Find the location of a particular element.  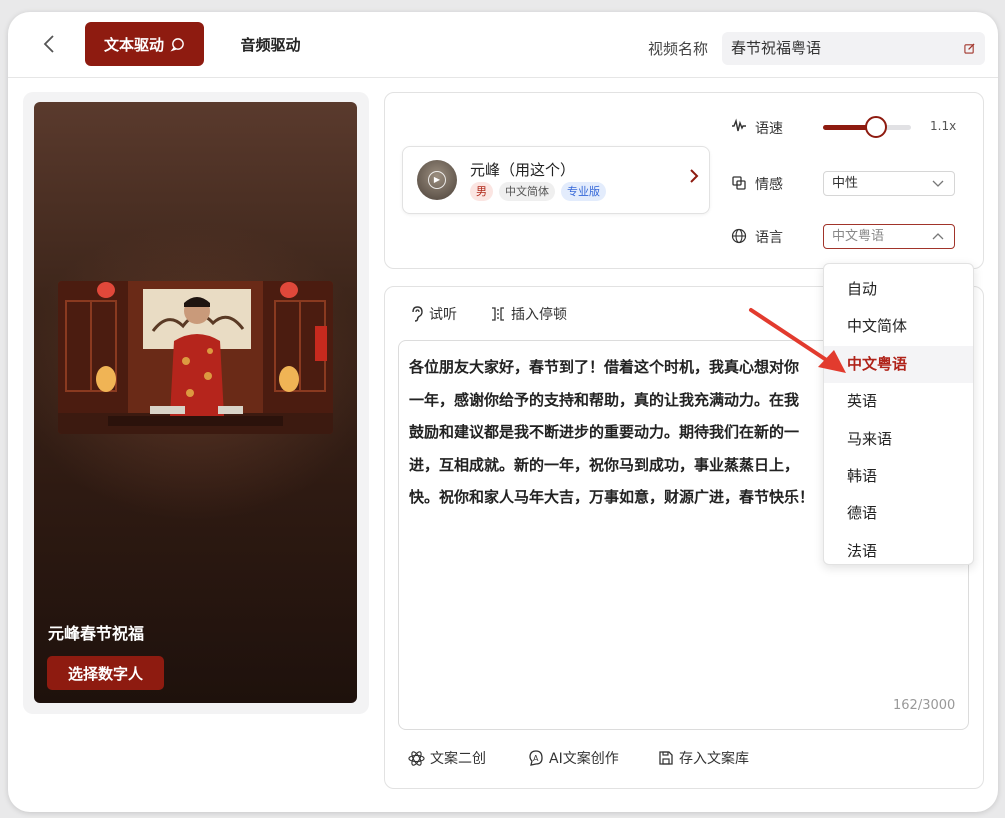

voice-selector-card: ▶ 元峰（用这个） 男 中文简体 专业版 is located at coordinates (556, 180).